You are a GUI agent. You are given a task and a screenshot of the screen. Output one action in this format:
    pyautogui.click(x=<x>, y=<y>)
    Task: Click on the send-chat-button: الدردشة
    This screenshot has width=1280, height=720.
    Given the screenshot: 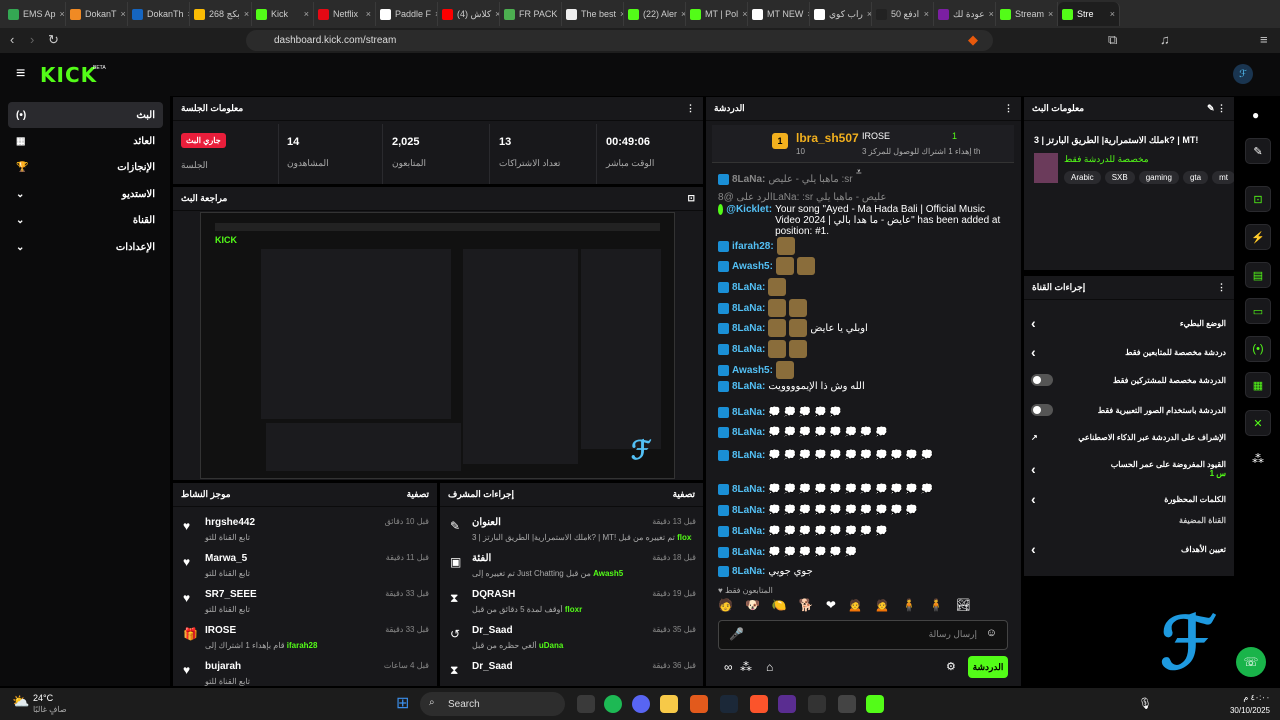 What is the action you would take?
    pyautogui.click(x=988, y=667)
    